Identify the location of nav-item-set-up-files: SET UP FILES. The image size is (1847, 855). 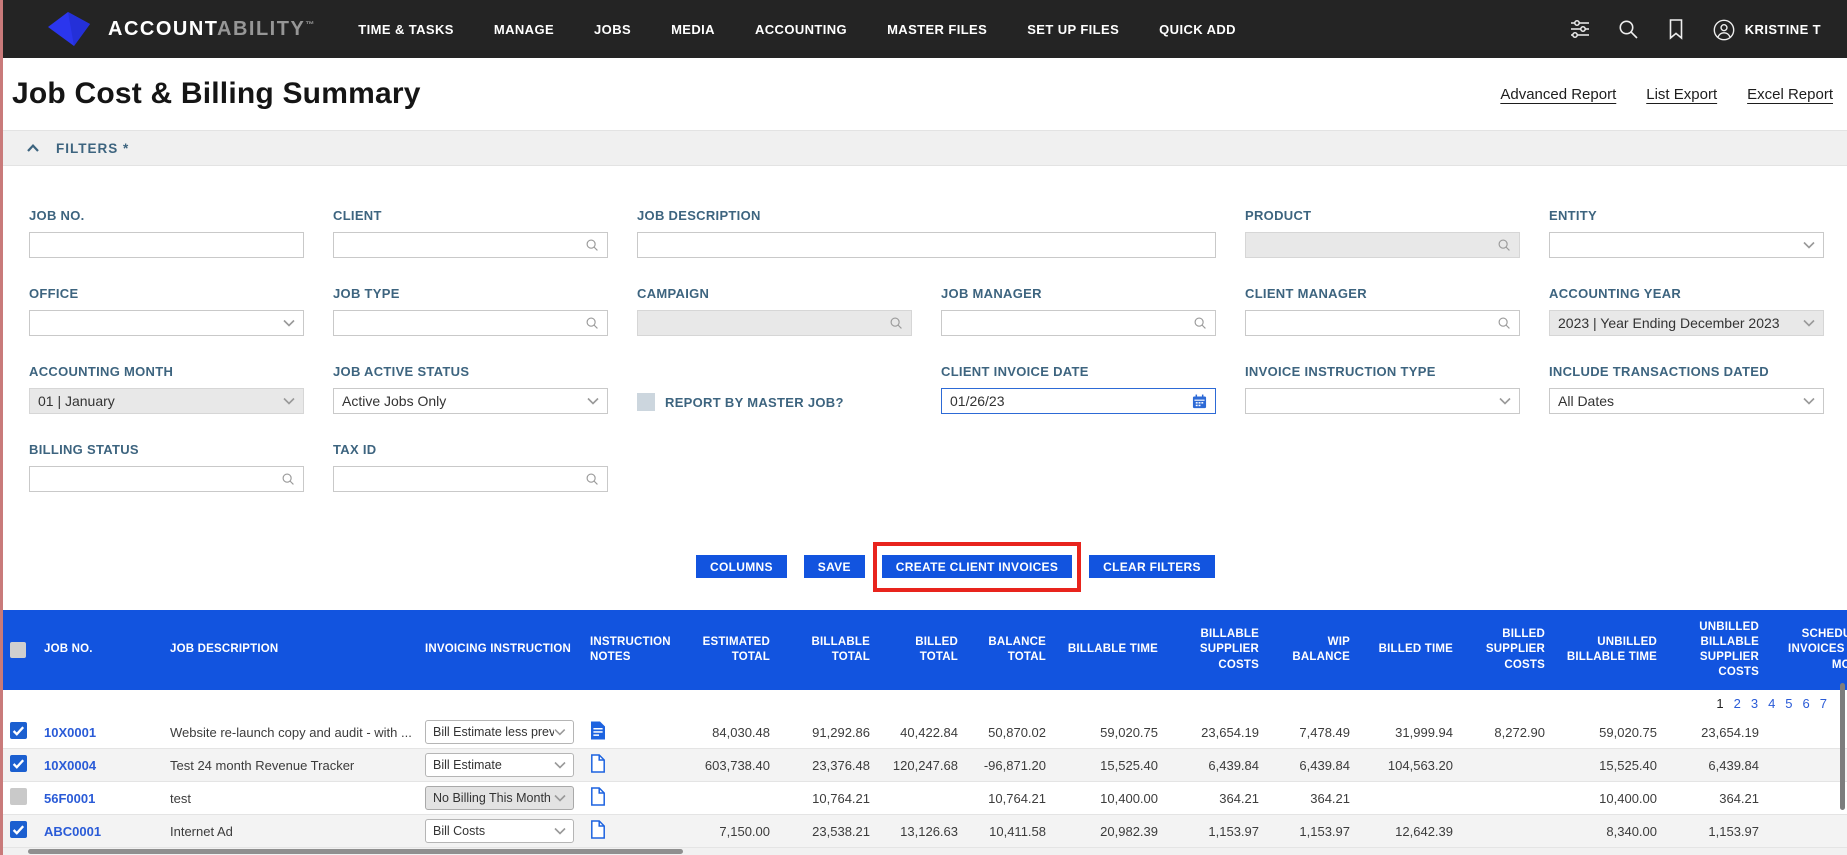
(1073, 29).